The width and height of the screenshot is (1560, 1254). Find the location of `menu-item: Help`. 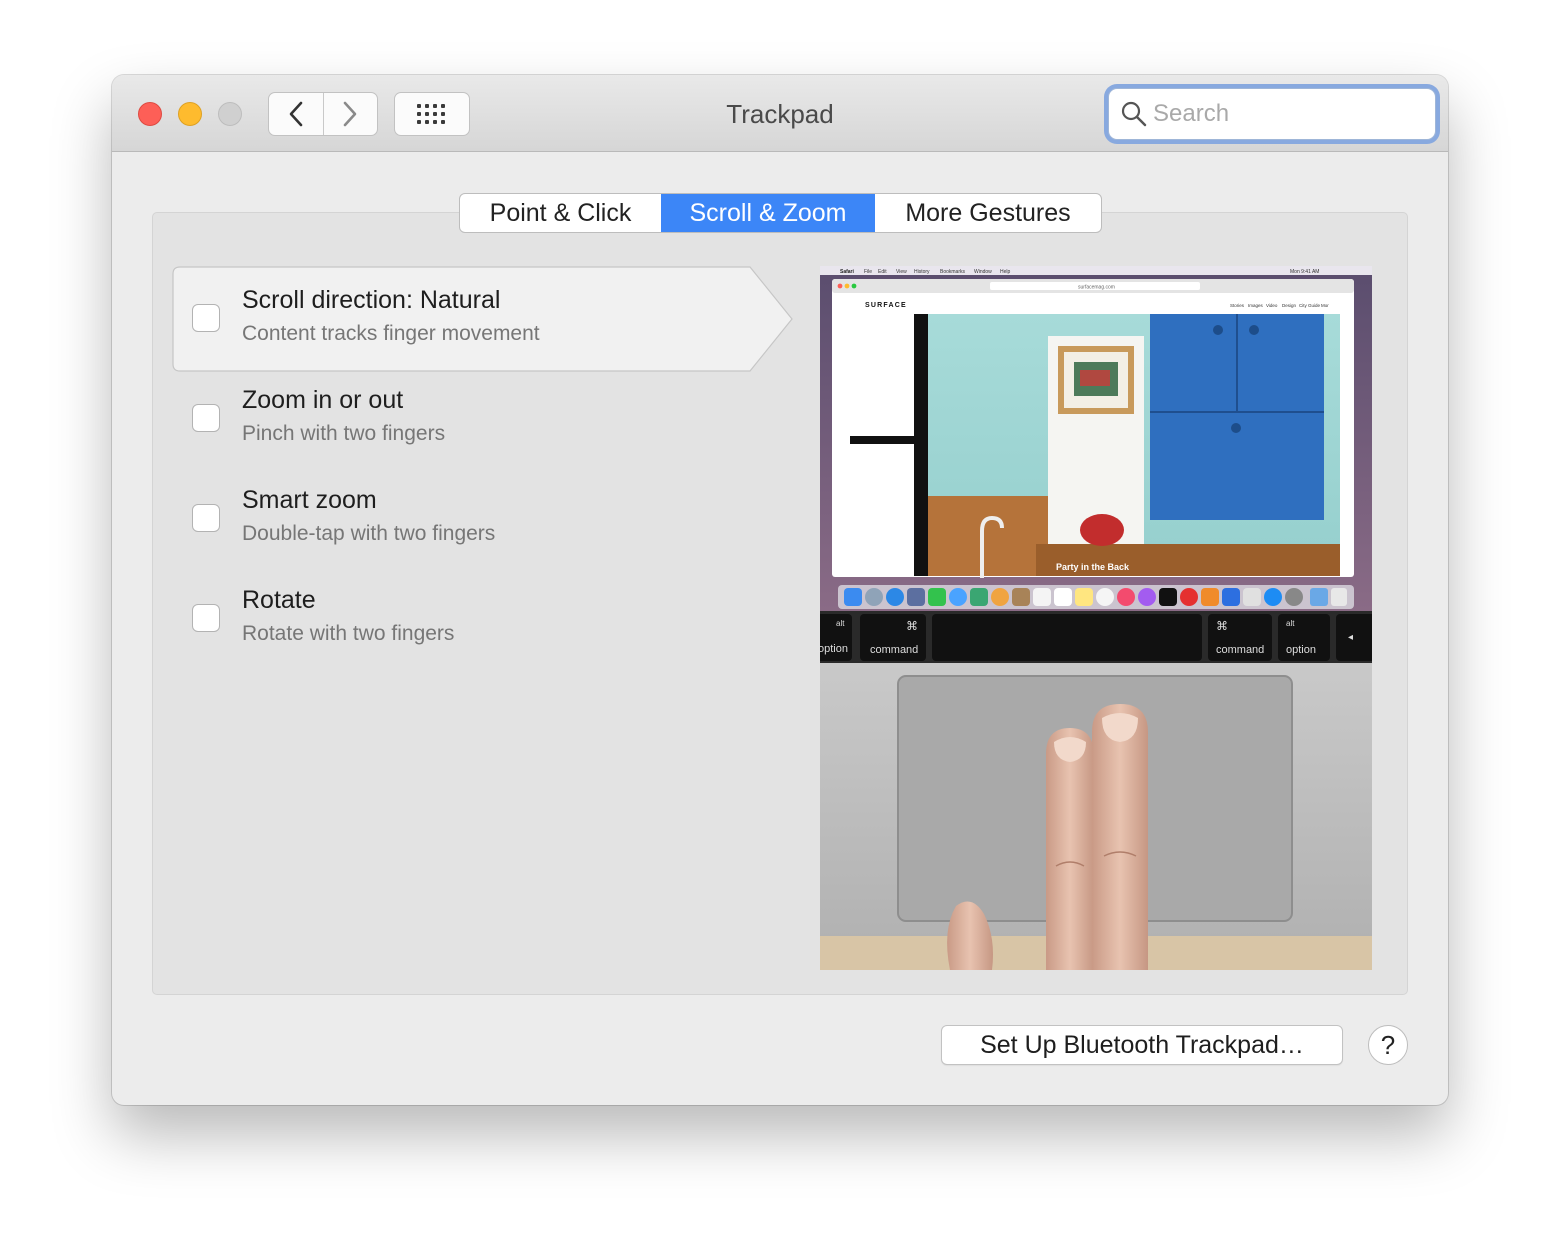

menu-item: Help is located at coordinates (1005, 272).